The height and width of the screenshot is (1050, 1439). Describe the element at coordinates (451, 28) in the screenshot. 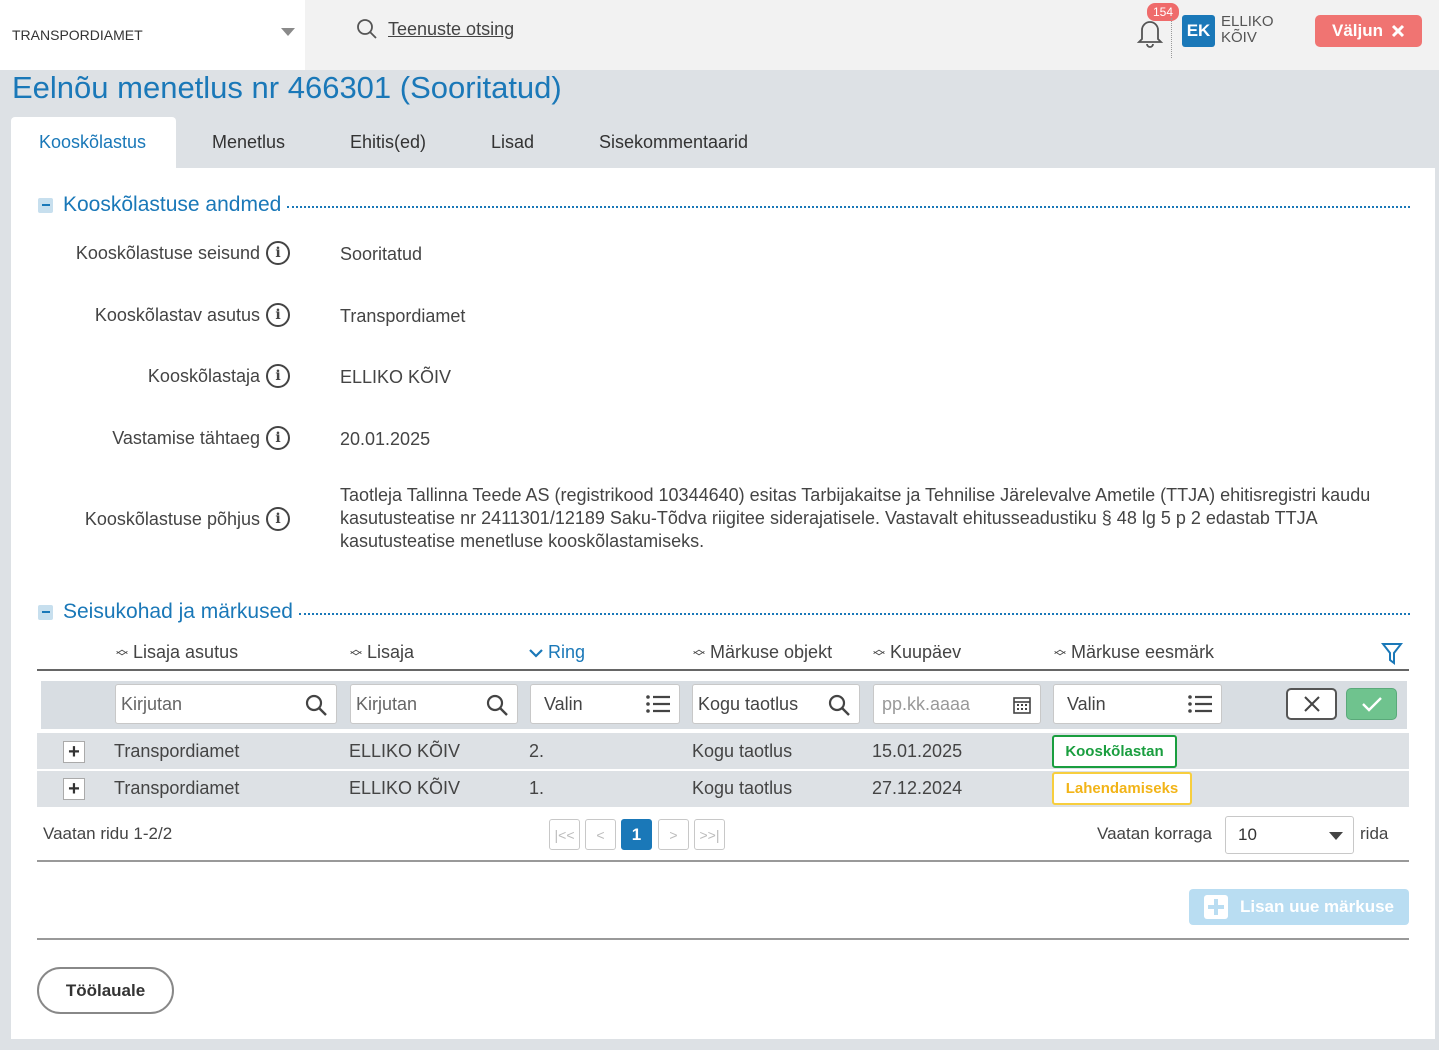

I see `service-search-label: Teenuste otsing` at that location.